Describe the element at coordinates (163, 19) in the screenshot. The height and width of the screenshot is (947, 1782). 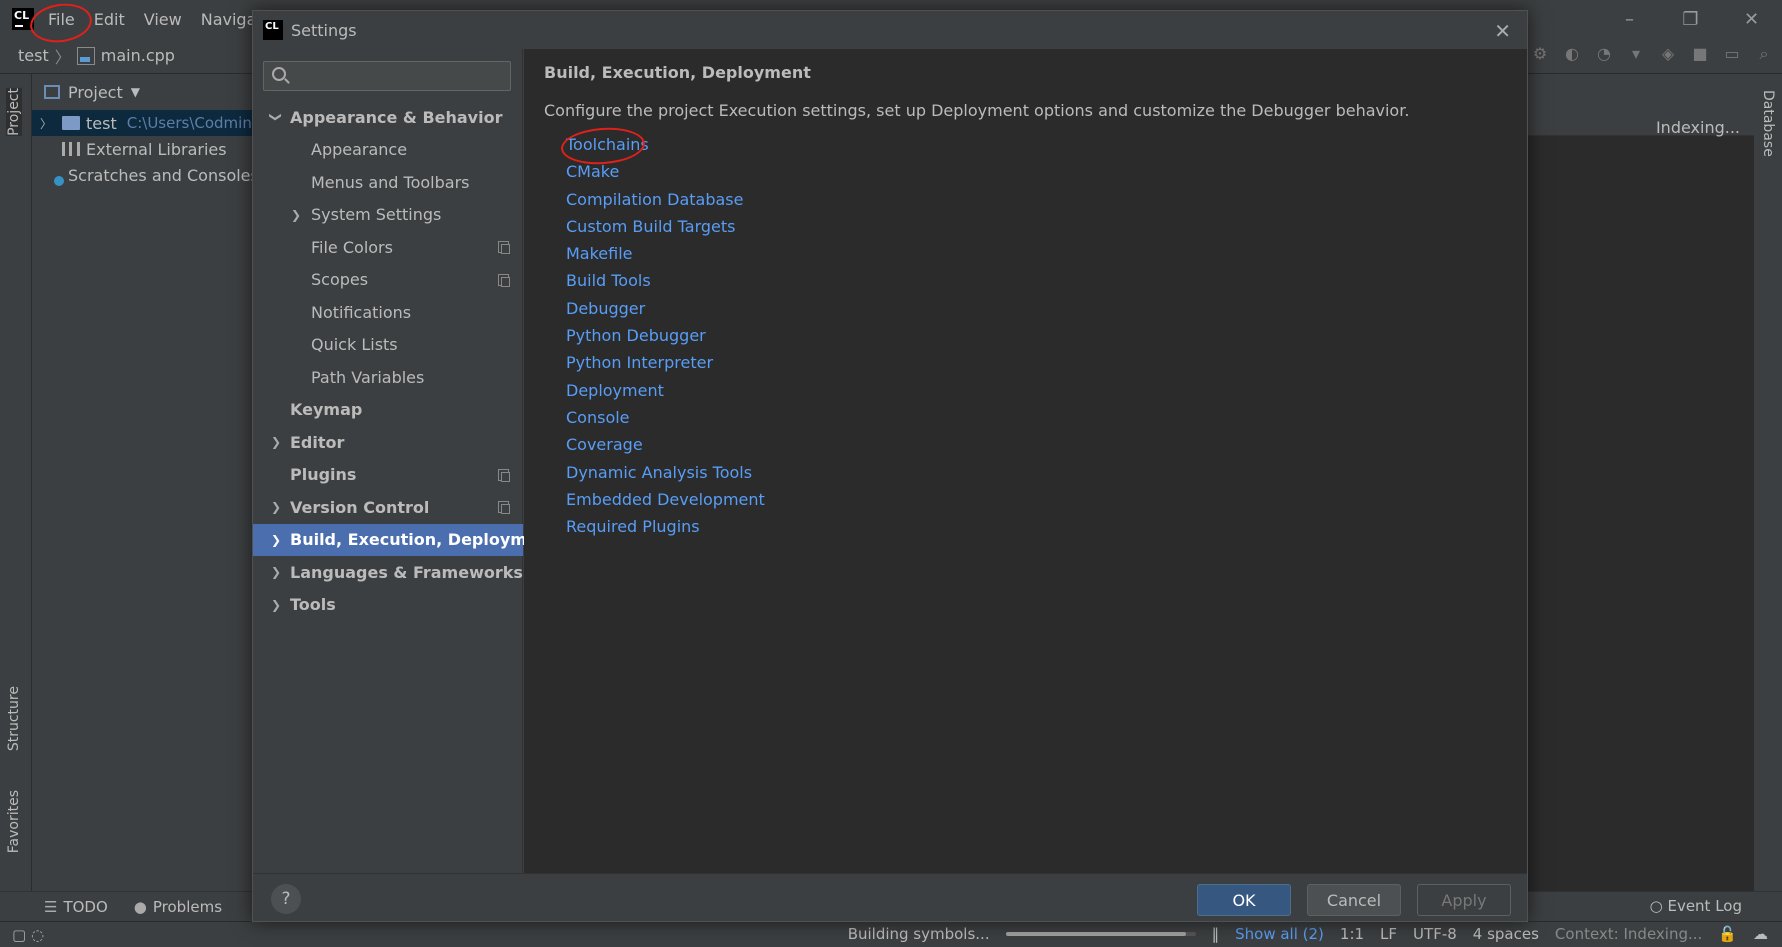
I see `menu-view: View` at that location.